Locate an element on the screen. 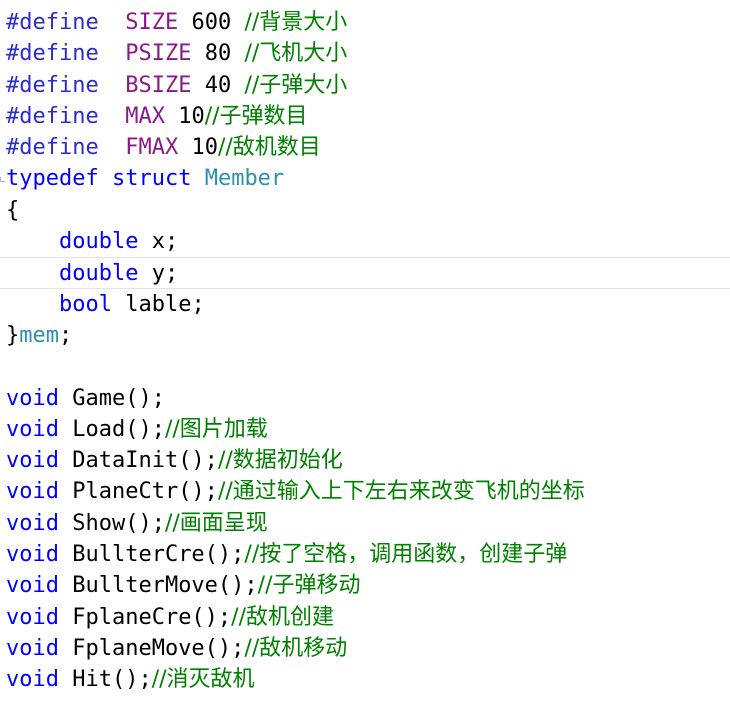 The image size is (730, 706). macro-name-token: SIZE is located at coordinates (152, 22).